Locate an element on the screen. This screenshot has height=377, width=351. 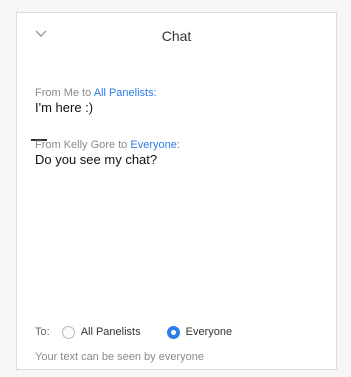
message-meta: From Kelly Gore to Everyone: is located at coordinates (107, 145).